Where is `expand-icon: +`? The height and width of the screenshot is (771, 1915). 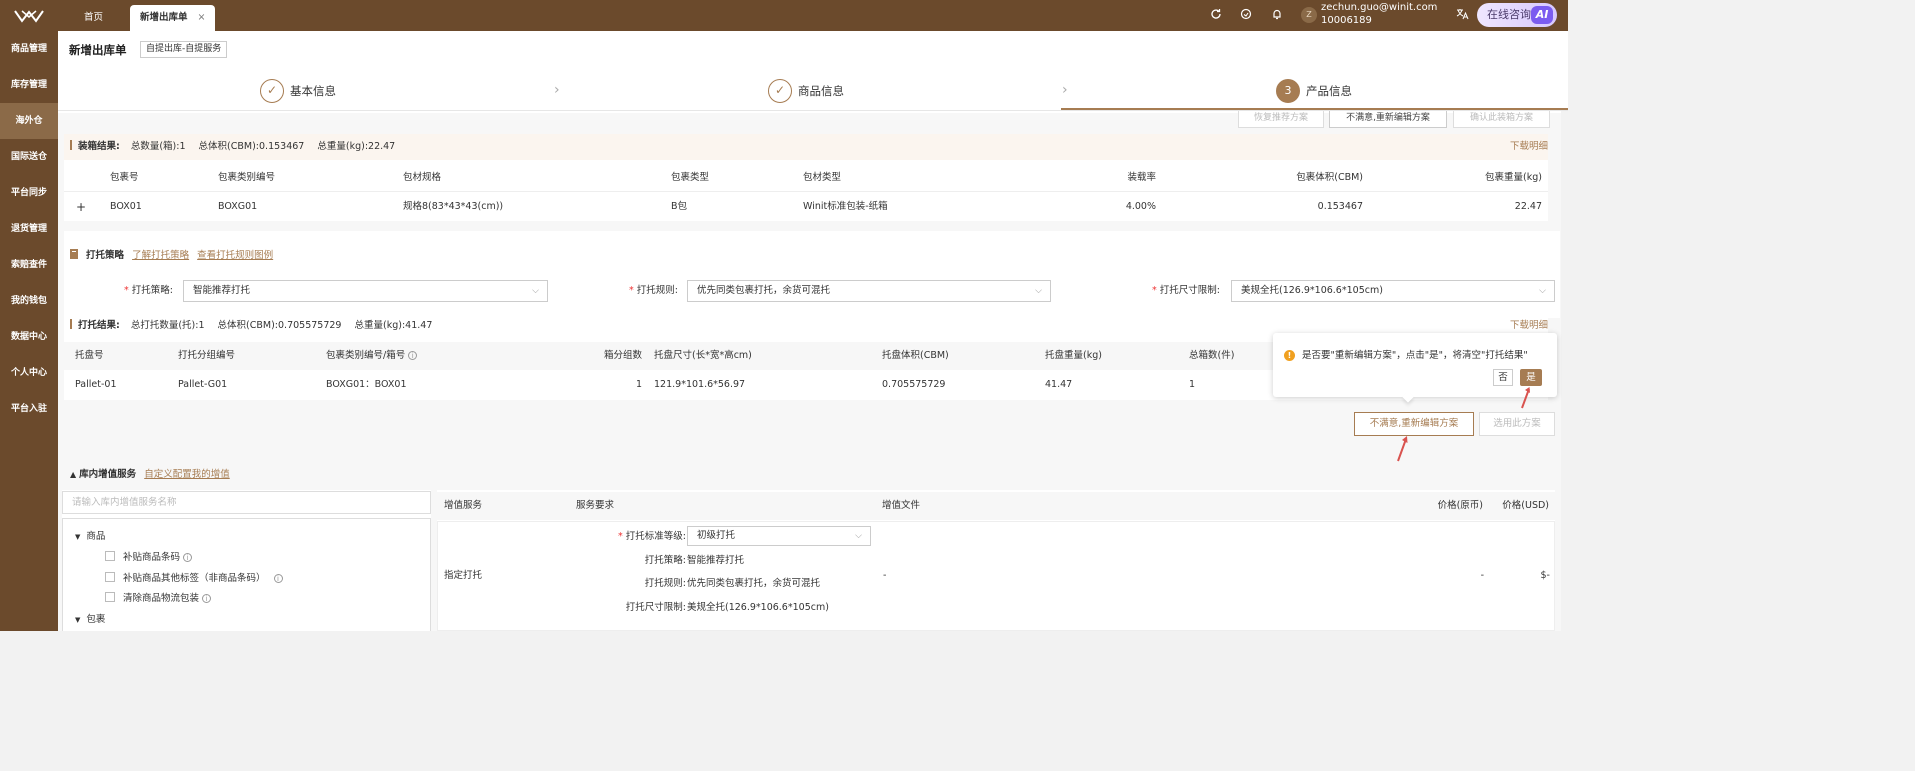
expand-icon: + is located at coordinates (81, 207).